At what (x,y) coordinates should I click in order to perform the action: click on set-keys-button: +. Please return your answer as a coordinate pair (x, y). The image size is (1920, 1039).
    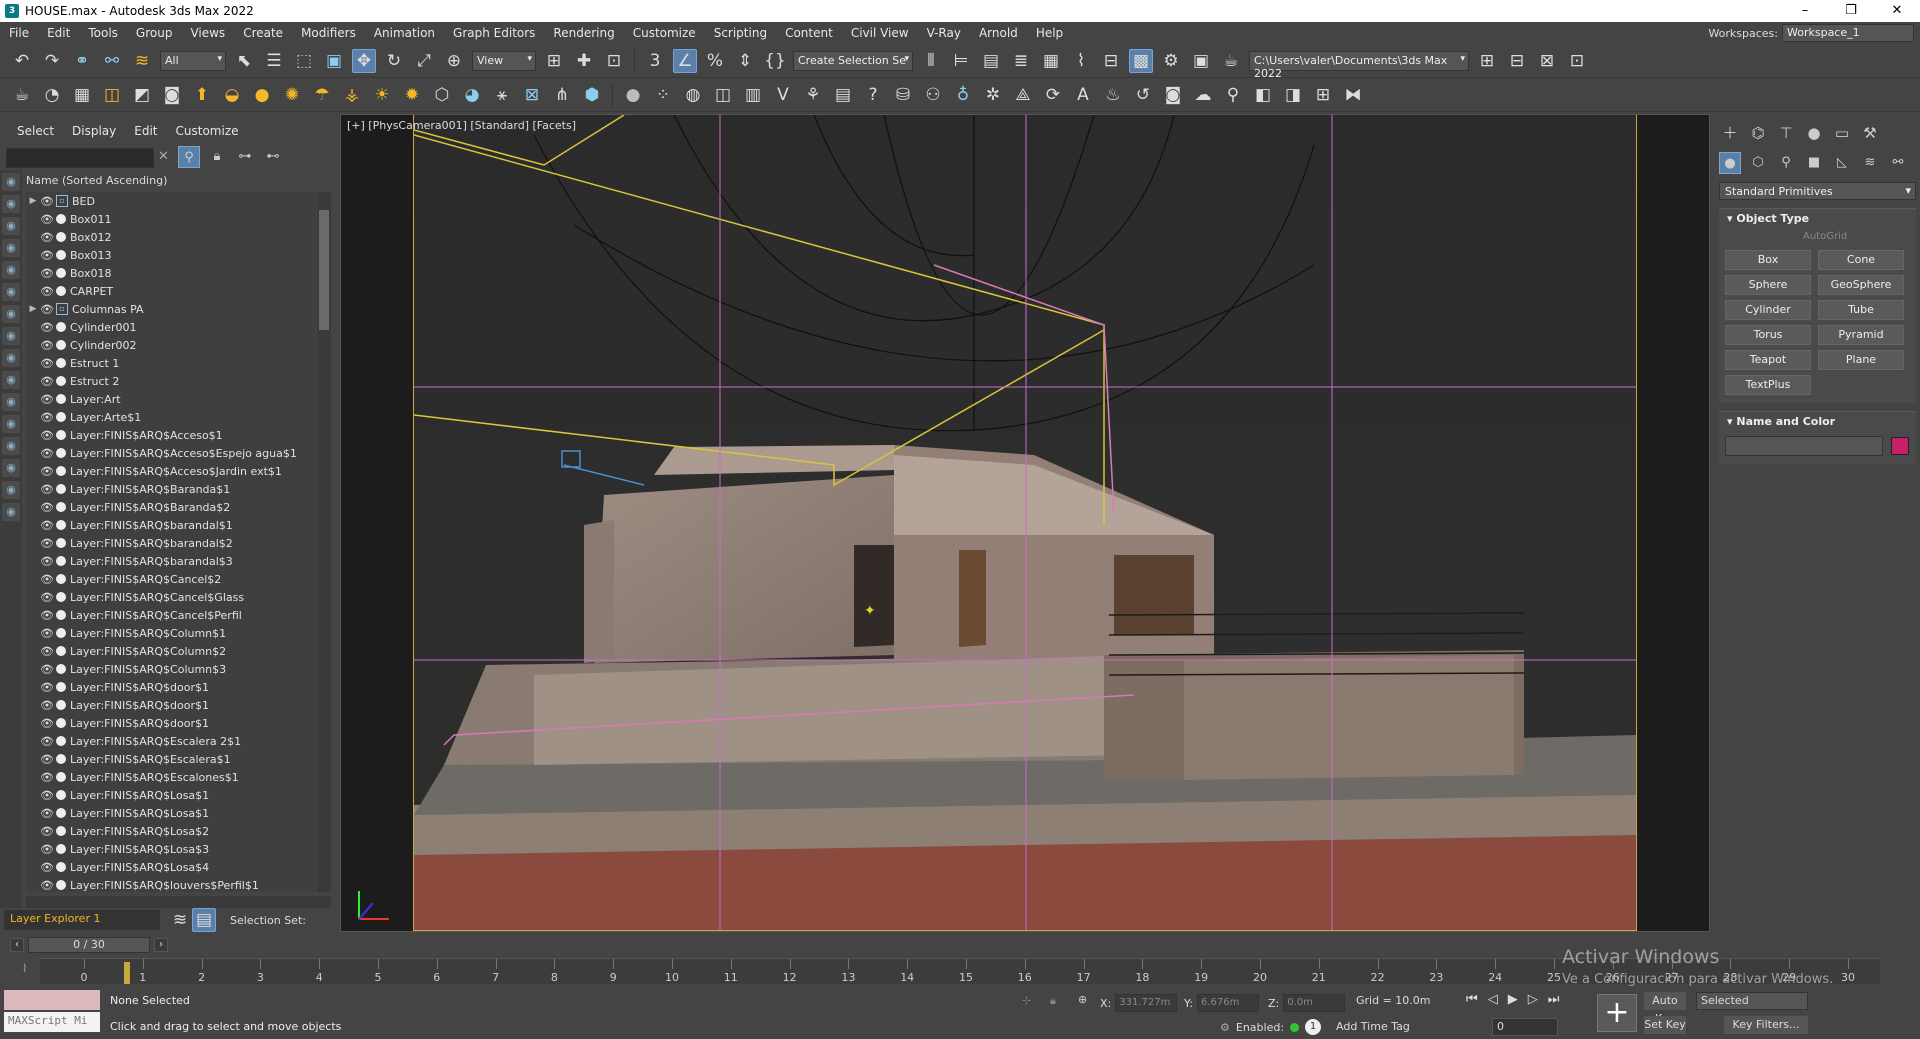
    Looking at the image, I should click on (1617, 1013).